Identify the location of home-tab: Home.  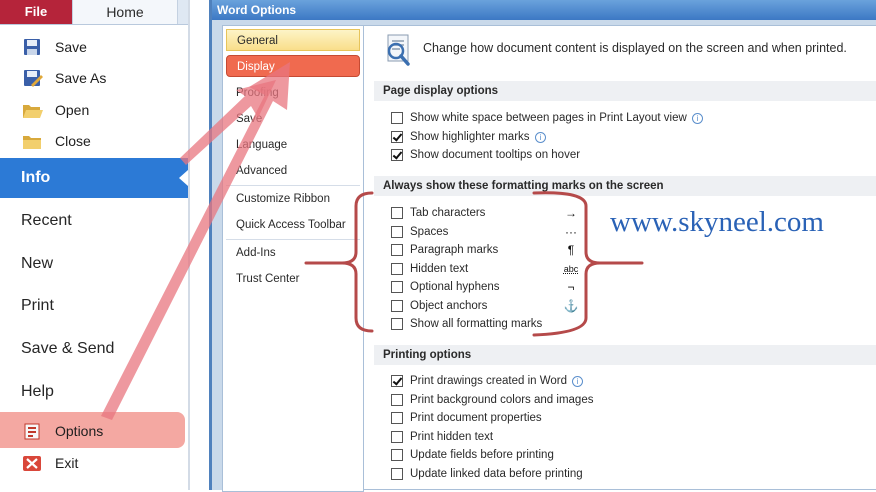
(125, 12).